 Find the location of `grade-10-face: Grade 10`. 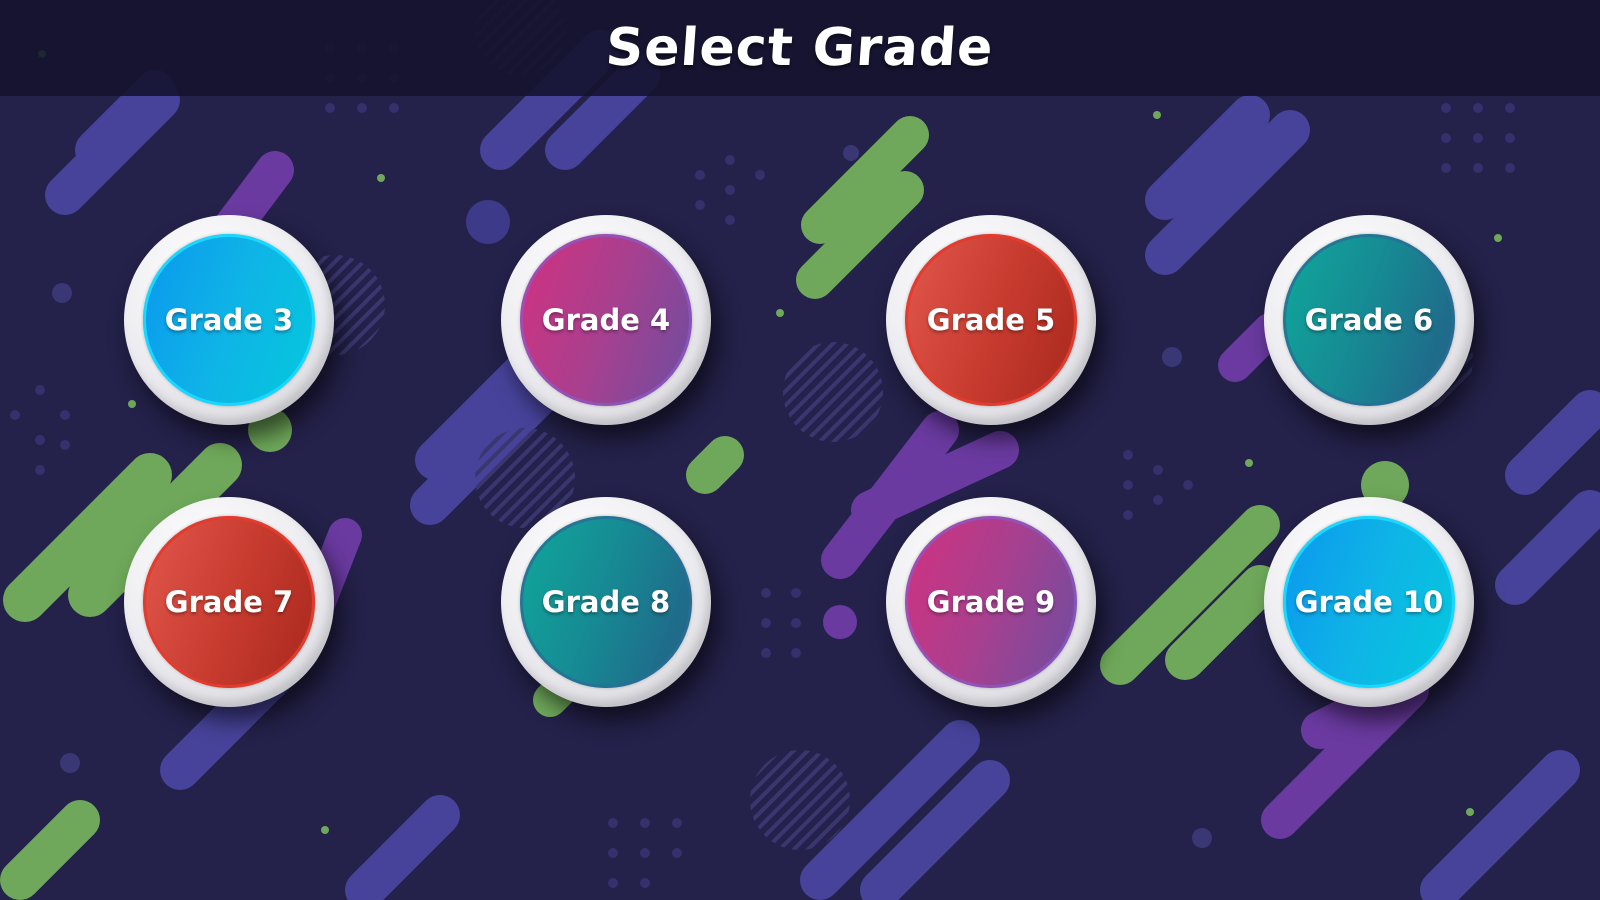

grade-10-face: Grade 10 is located at coordinates (1369, 602).